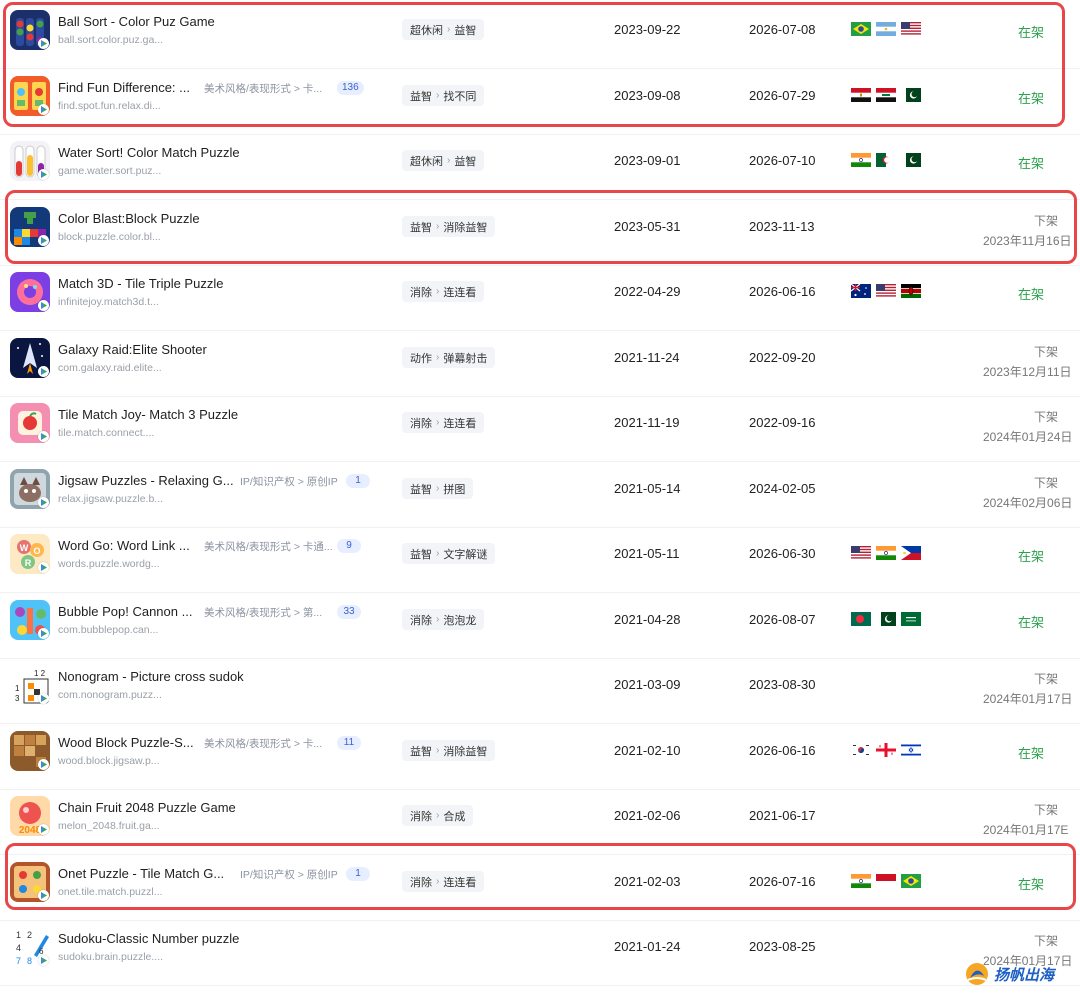 The image size is (1080, 996). Describe the element at coordinates (24, 548) in the screenshot. I see `svg-text: W` at that location.